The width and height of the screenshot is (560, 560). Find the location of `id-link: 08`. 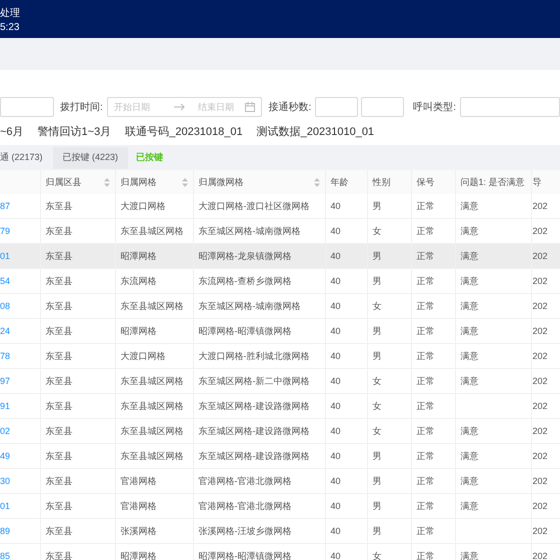

id-link: 08 is located at coordinates (20, 306).